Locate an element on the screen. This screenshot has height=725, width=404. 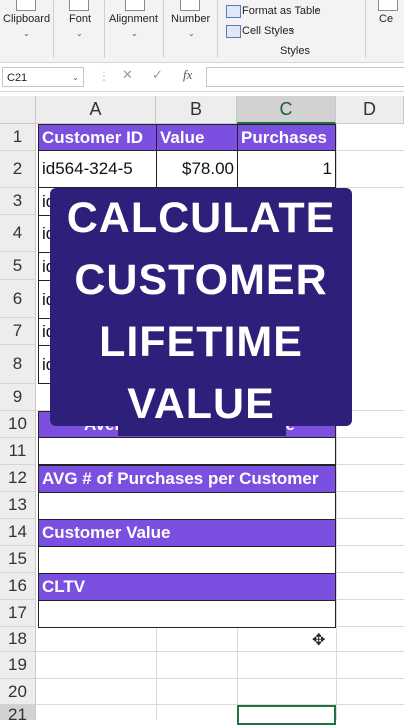
cancel-icon: ✕ is located at coordinates (127, 75).